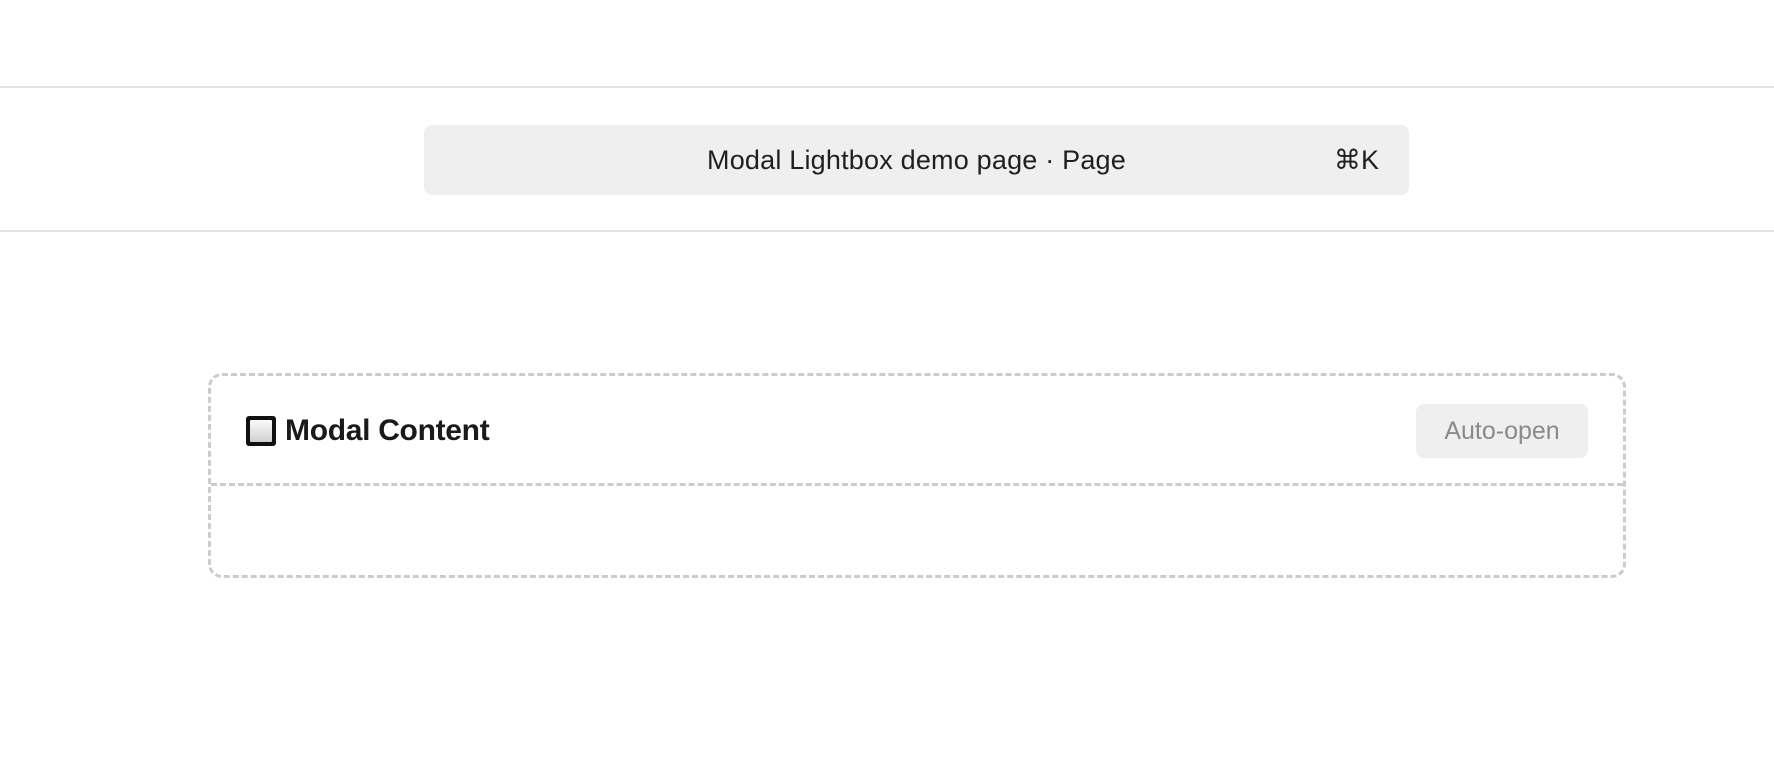 The height and width of the screenshot is (764, 1774). I want to click on command-palette-button: Modal Lightbox demo page · Page ⌘K, so click(916, 160).